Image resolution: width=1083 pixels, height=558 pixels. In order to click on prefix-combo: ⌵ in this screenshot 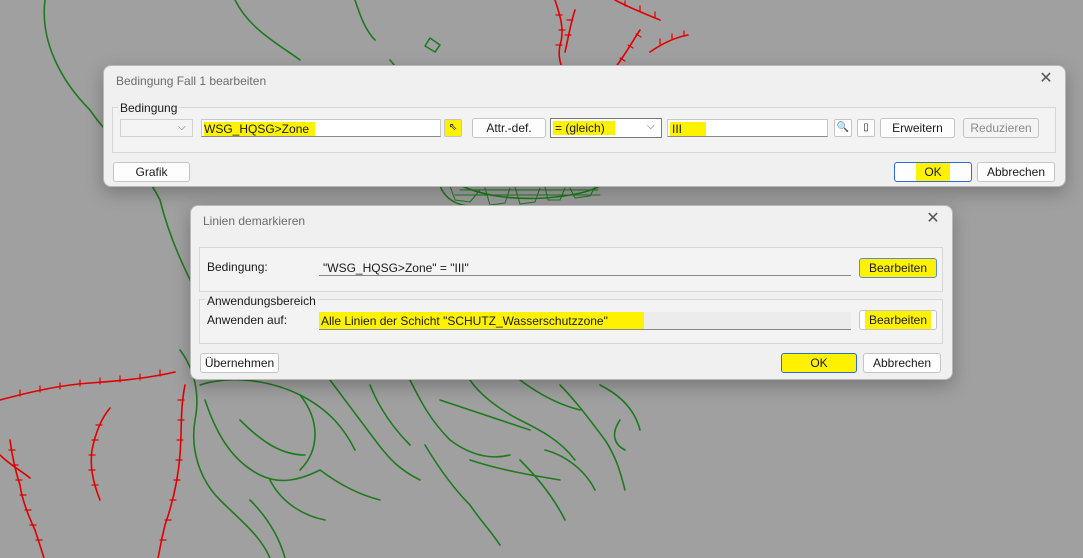, I will do `click(156, 128)`.